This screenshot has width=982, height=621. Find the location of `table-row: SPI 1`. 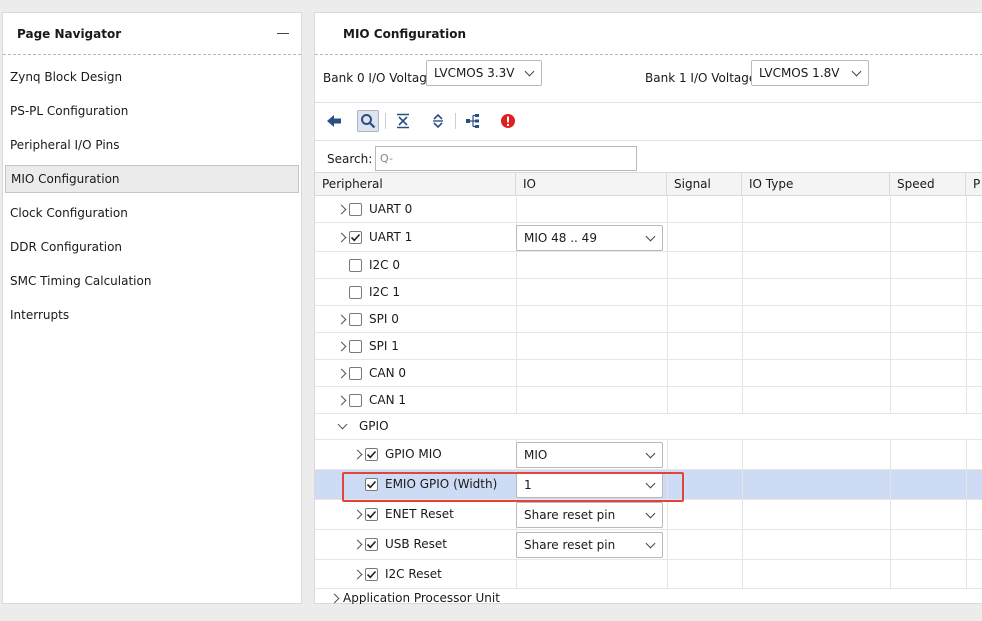

table-row: SPI 1 is located at coordinates (648, 346).